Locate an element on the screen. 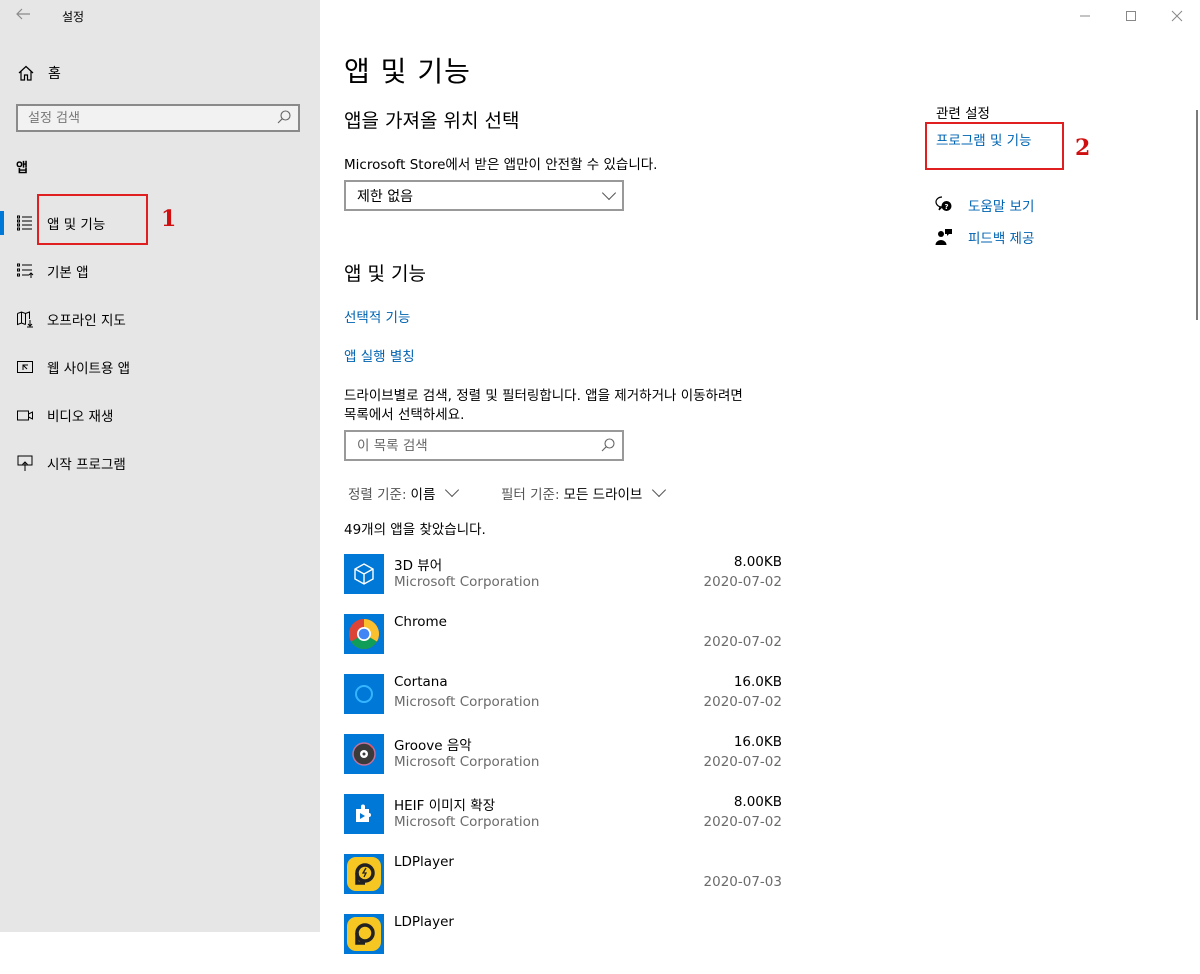 The height and width of the screenshot is (974, 1200). filter-dropdown: 필터 기준: 모든 드라이브 is located at coordinates (584, 492).